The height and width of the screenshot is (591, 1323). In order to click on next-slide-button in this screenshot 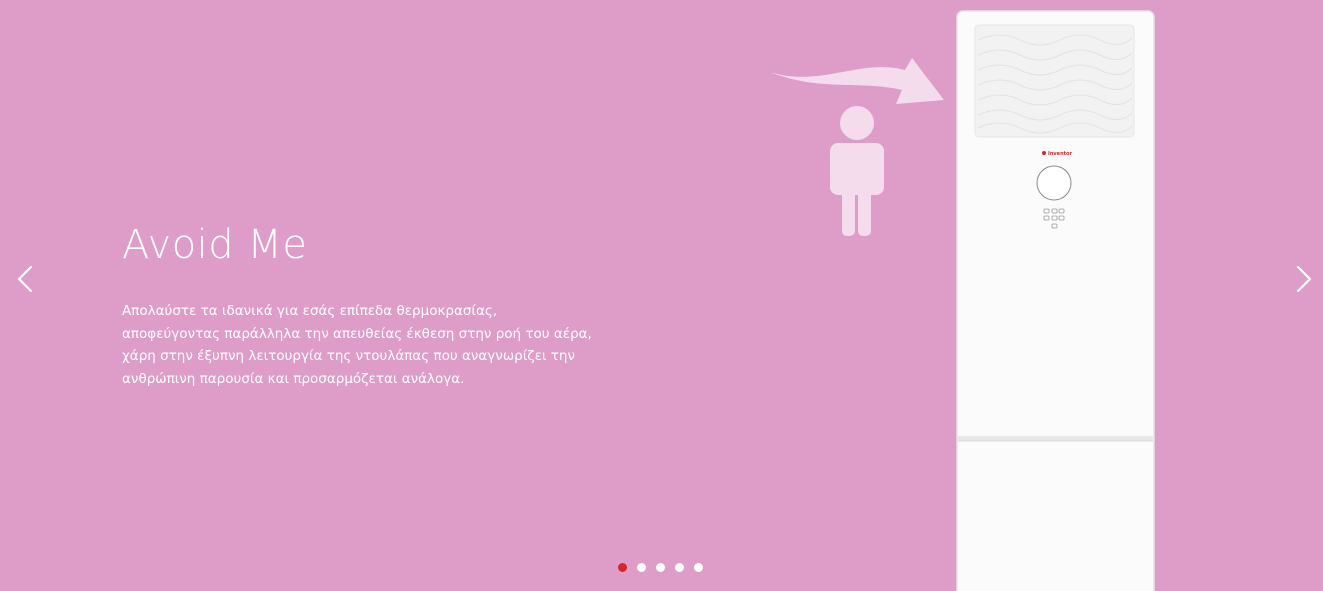, I will do `click(1305, 279)`.